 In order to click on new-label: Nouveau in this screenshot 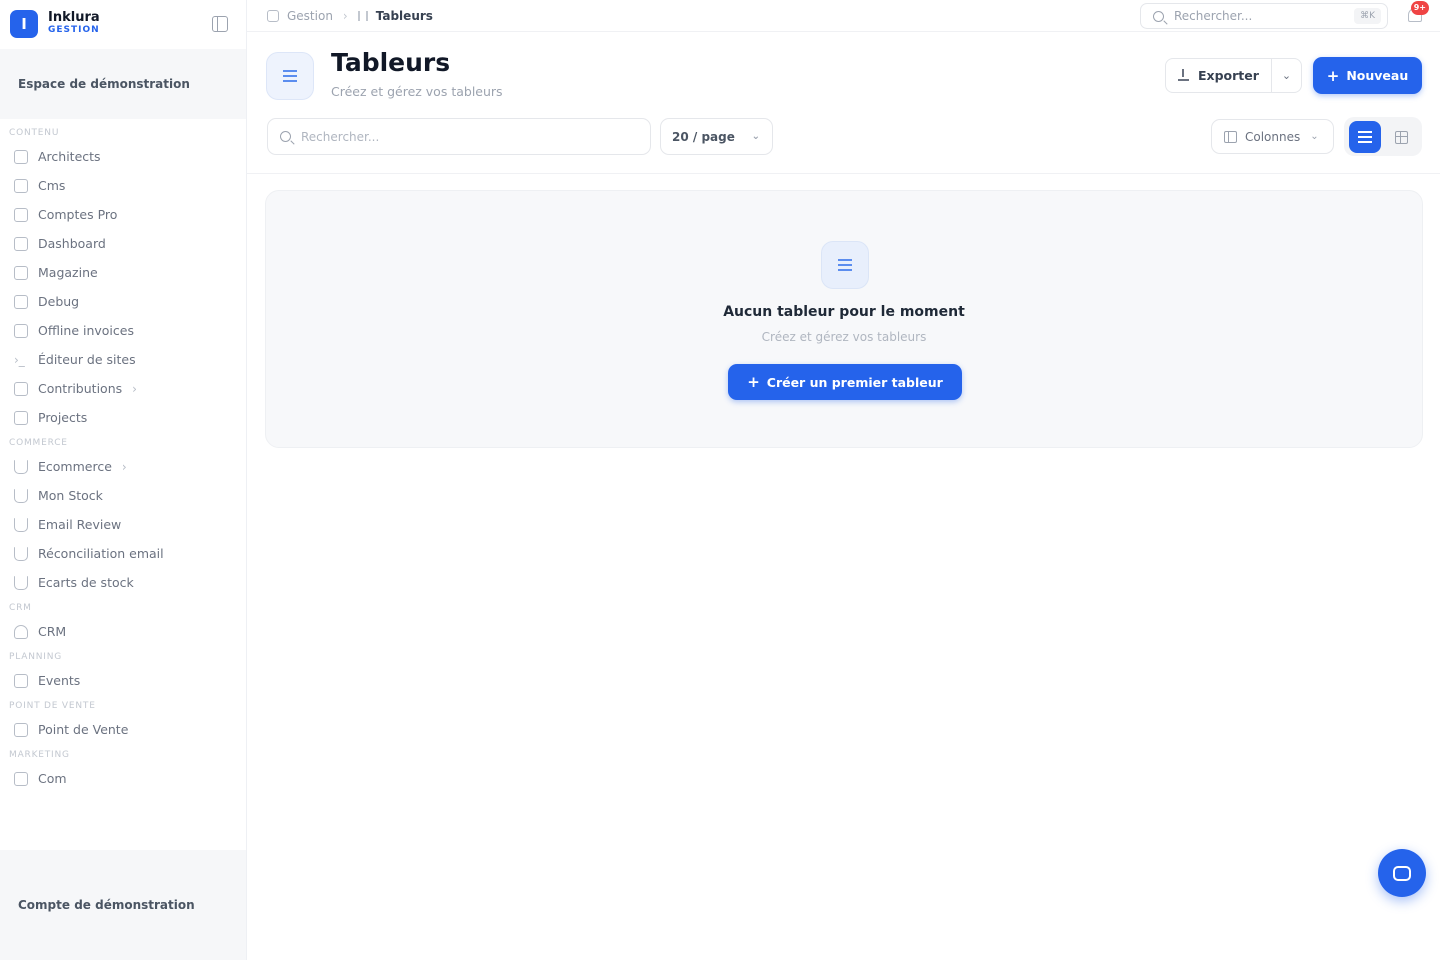, I will do `click(1377, 75)`.